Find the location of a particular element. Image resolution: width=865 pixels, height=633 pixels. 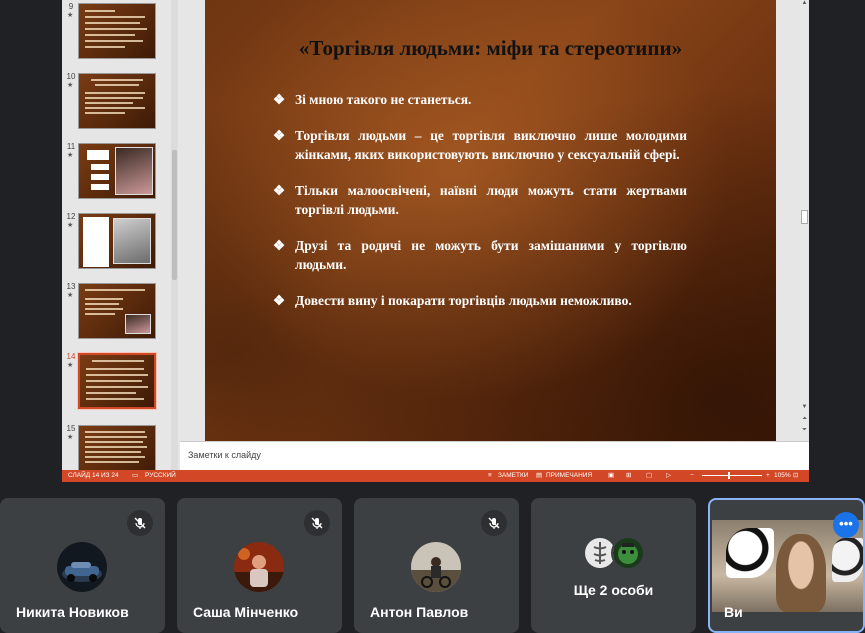

self-face is located at coordinates (801, 573).